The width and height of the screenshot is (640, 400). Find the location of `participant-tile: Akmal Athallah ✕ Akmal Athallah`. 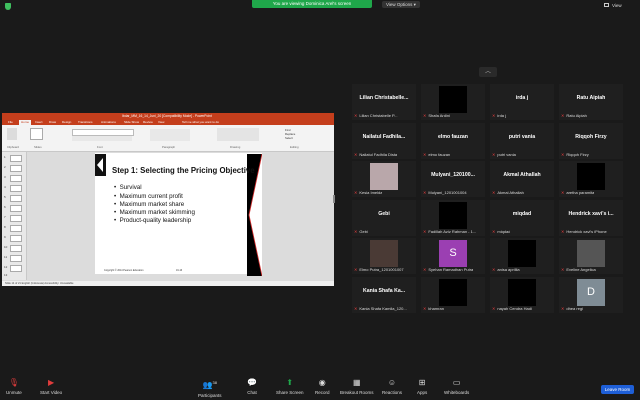

participant-tile: Akmal Athallah ✕ Akmal Athallah is located at coordinates (522, 179).